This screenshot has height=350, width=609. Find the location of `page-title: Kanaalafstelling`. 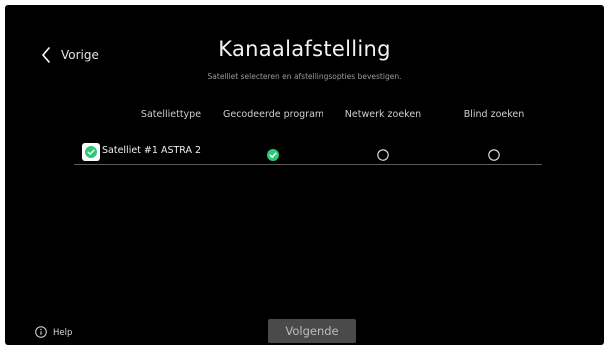

page-title: Kanaalafstelling is located at coordinates (304, 49).